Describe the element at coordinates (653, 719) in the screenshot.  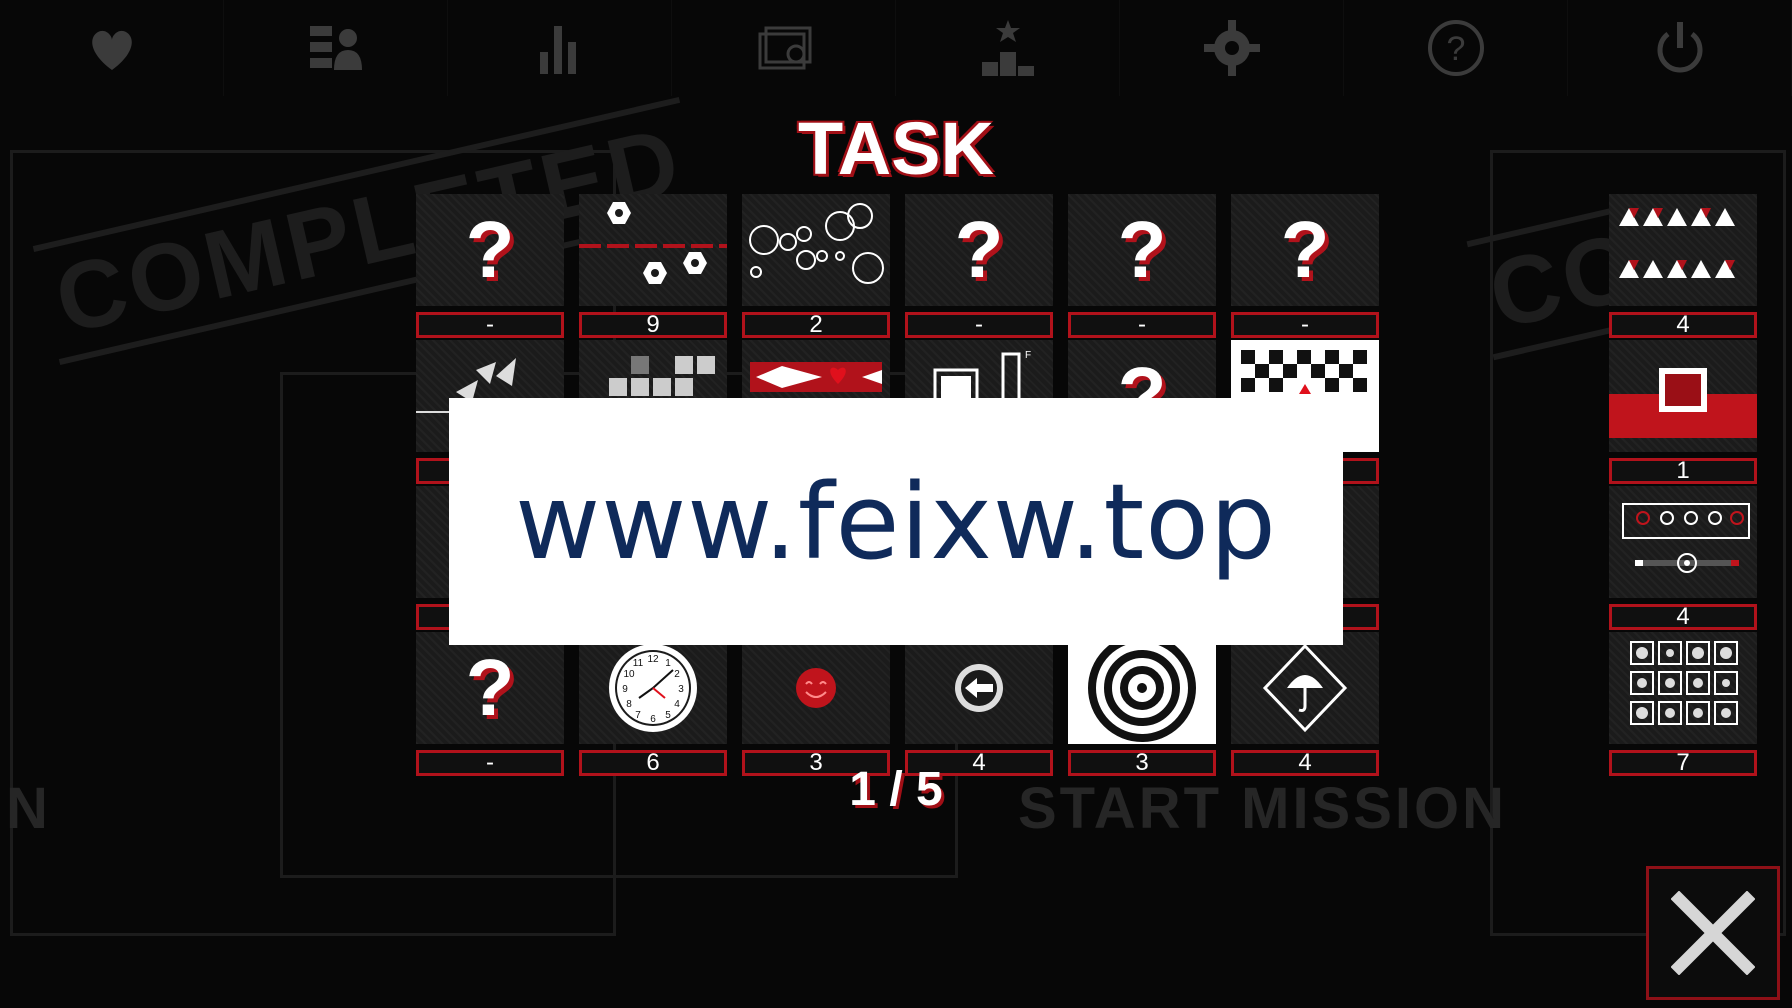
I see `svg-text: 6` at that location.